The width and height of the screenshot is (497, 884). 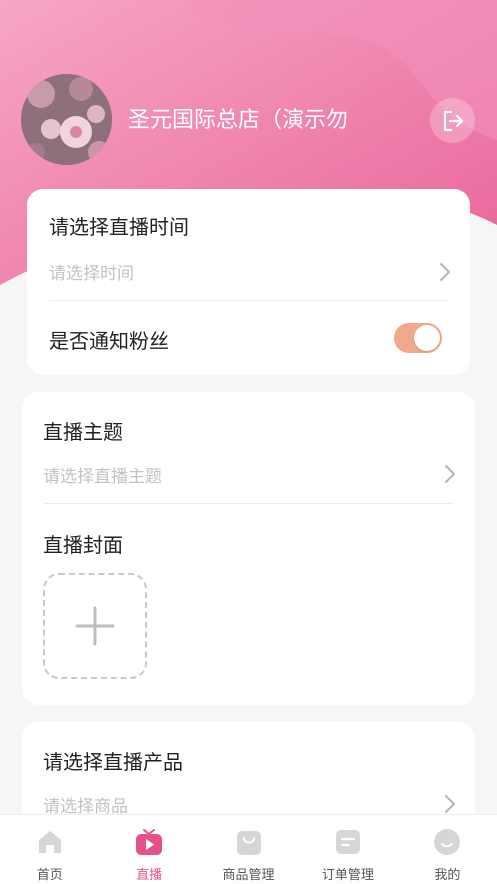 I want to click on cherry-blossom-image, so click(x=66, y=119).